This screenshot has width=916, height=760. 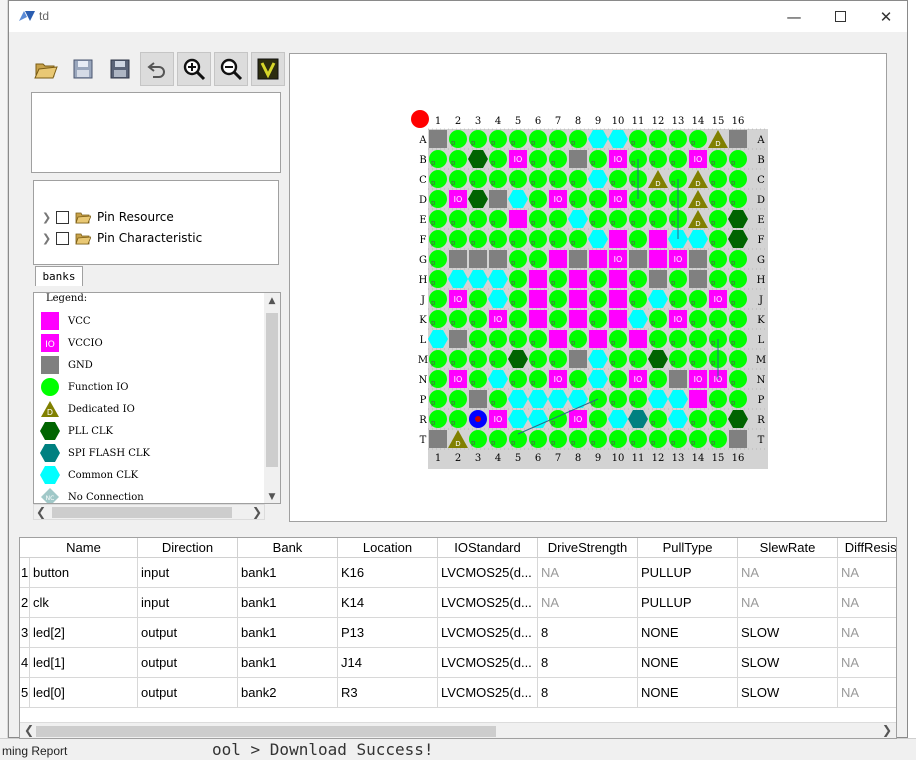 I want to click on scroll-down-icon: ▼, so click(x=272, y=496).